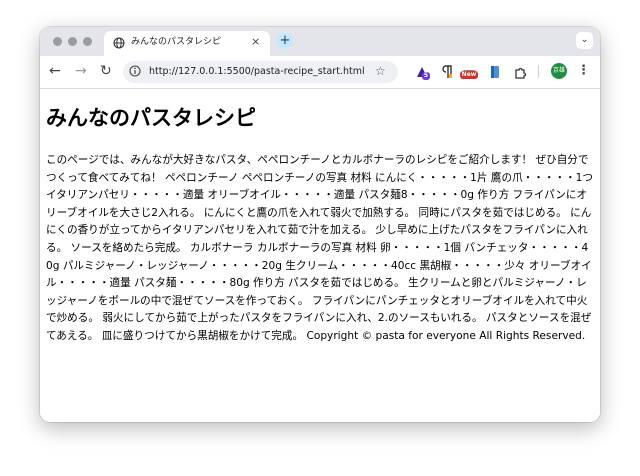 Image resolution: width=640 pixels, height=476 pixels. What do you see at coordinates (469, 75) in the screenshot?
I see `extension-new-badge: New` at bounding box center [469, 75].